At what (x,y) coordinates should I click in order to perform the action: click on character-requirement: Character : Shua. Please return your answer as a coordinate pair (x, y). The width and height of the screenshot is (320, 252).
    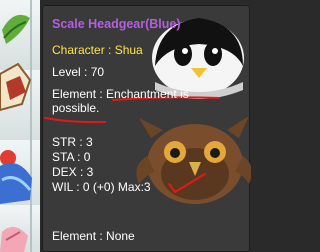
    Looking at the image, I should click on (97, 50).